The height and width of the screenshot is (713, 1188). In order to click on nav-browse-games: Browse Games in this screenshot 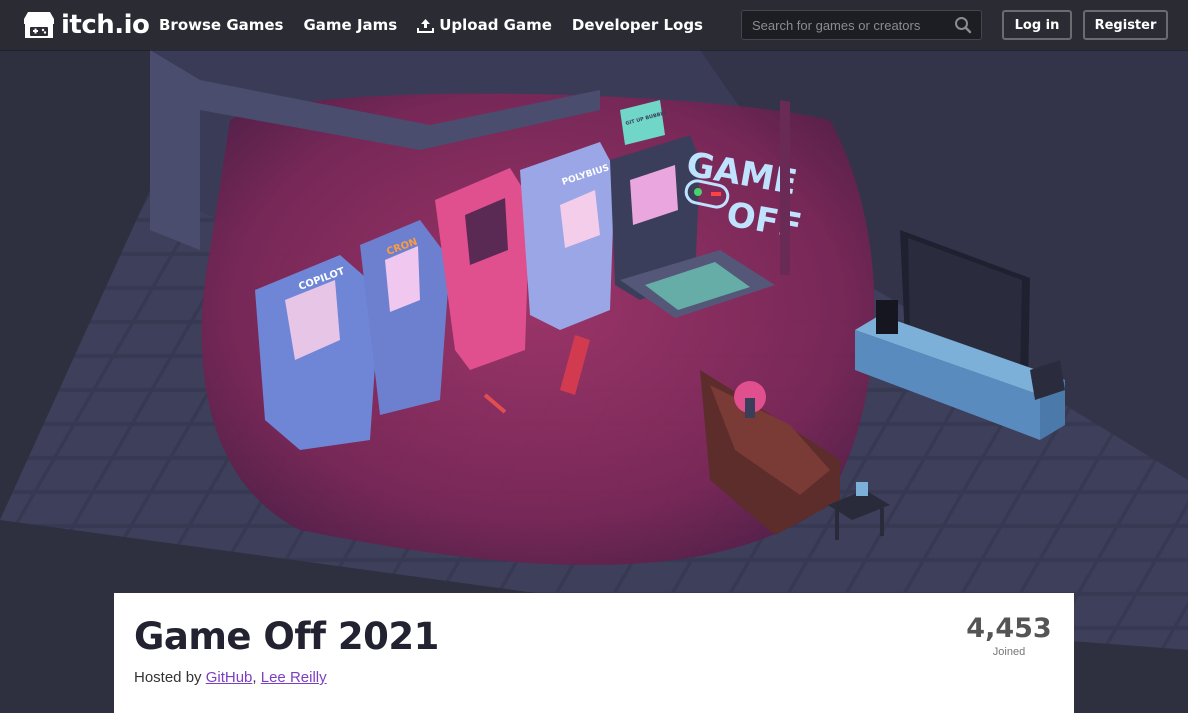, I will do `click(221, 25)`.